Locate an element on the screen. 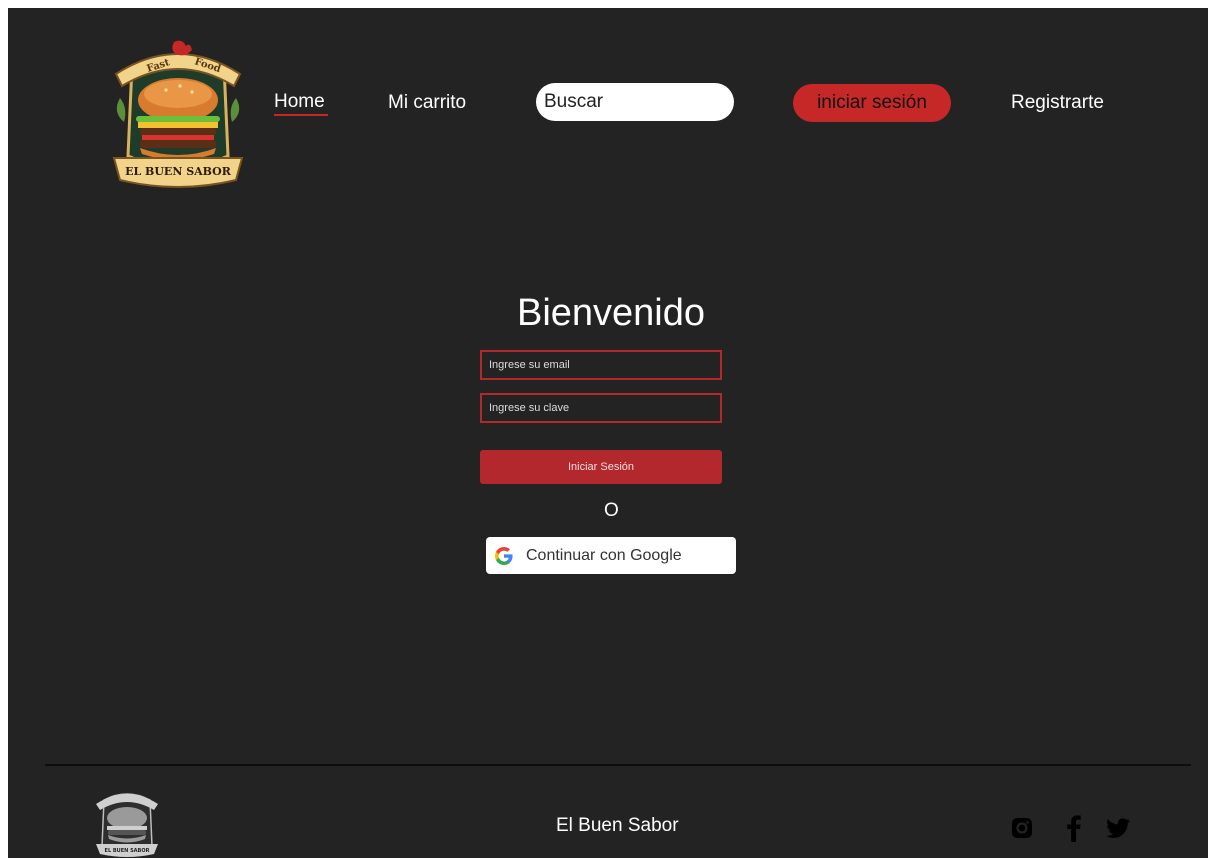 The width and height of the screenshot is (1208, 858). search-bar is located at coordinates (662, 102).